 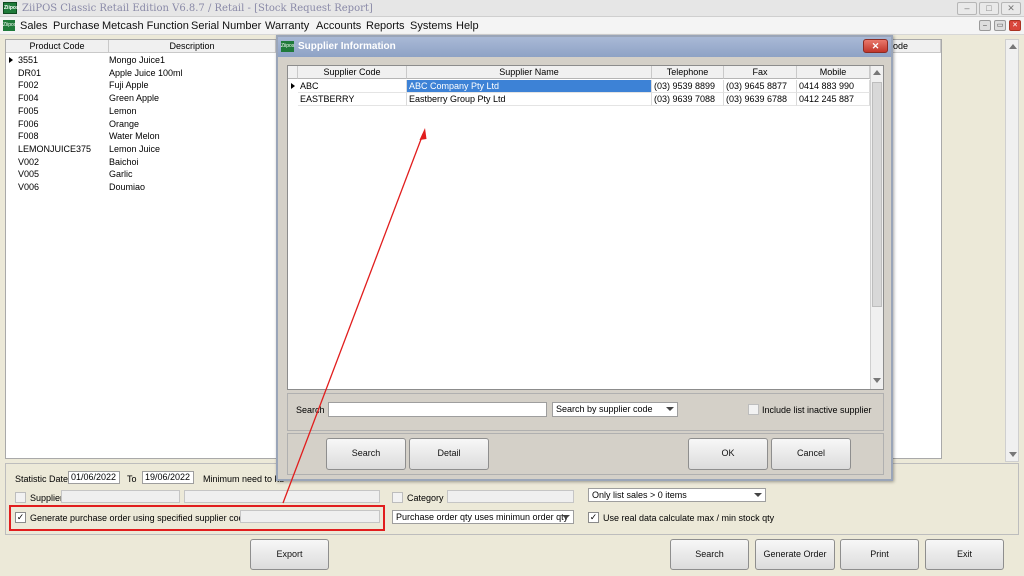 What do you see at coordinates (141, 136) in the screenshot?
I see `table-row: F008 Water Melon` at bounding box center [141, 136].